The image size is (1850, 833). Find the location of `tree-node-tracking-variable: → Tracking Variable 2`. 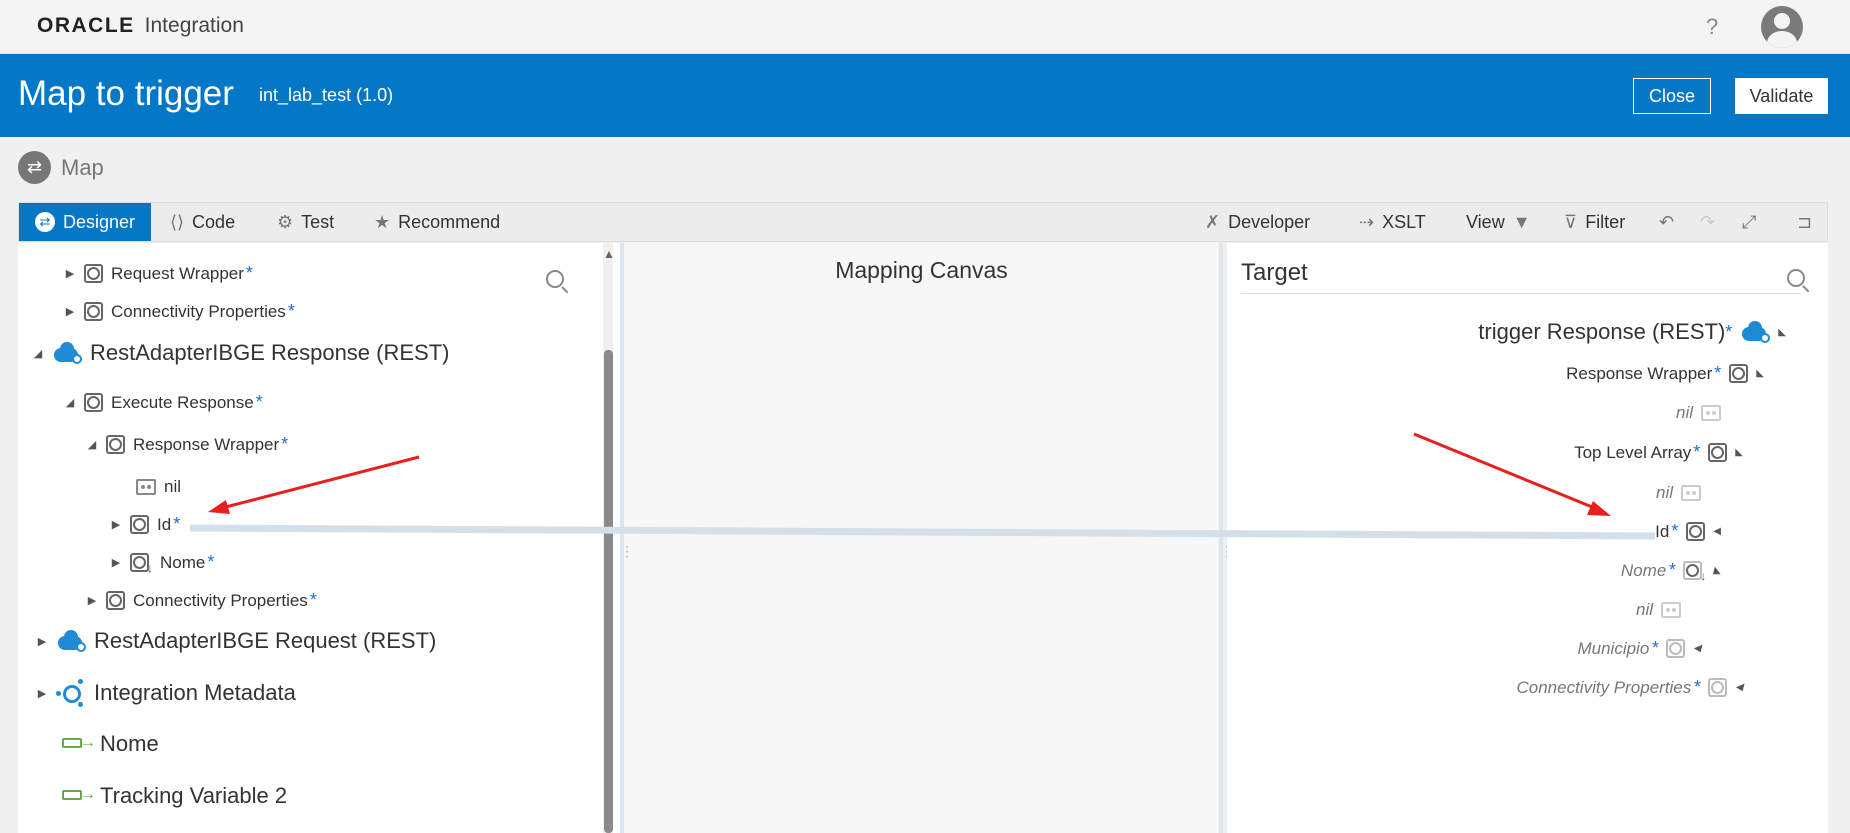

tree-node-tracking-variable: → Tracking Variable 2 is located at coordinates (174, 796).